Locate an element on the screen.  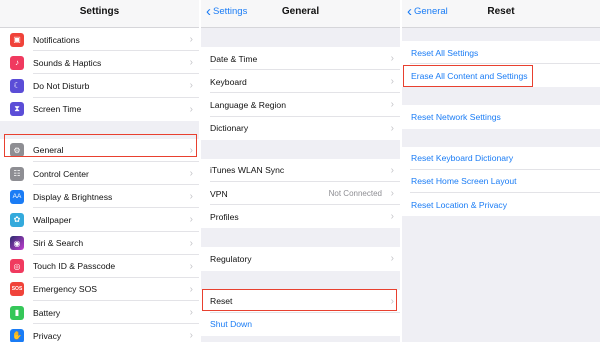
hourglass-icon: ⧗ is located at coordinates (17, 109).